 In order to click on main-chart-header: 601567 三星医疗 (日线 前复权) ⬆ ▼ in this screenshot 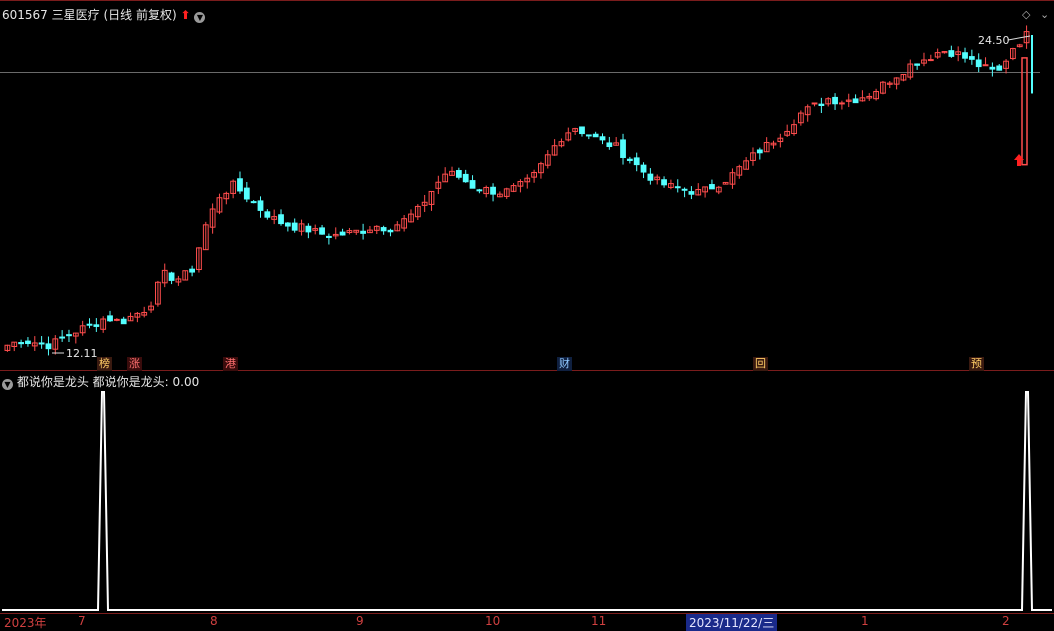, I will do `click(104, 14)`.